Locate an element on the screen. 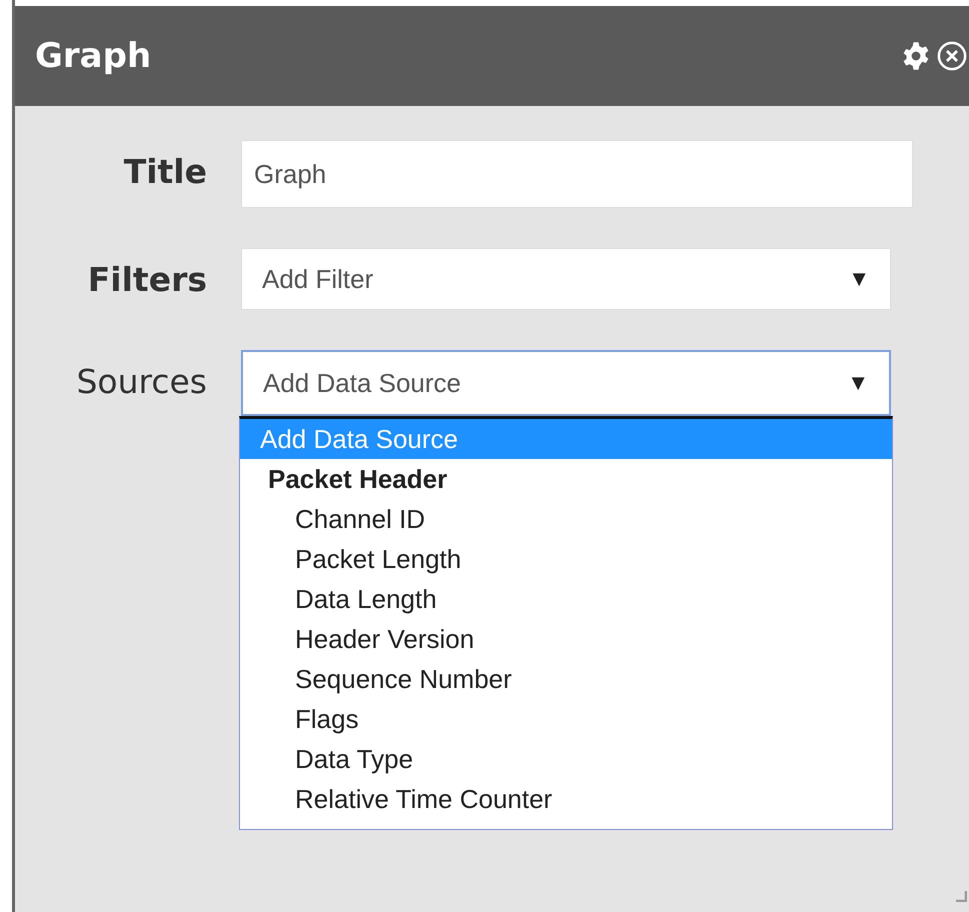  settings-icon is located at coordinates (916, 56).